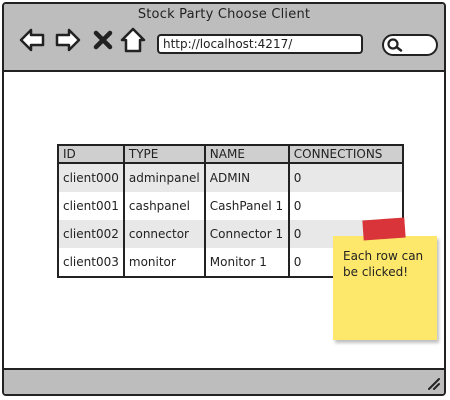 This screenshot has width=450, height=400. What do you see at coordinates (32, 40) in the screenshot?
I see `back-arrow-icon` at bounding box center [32, 40].